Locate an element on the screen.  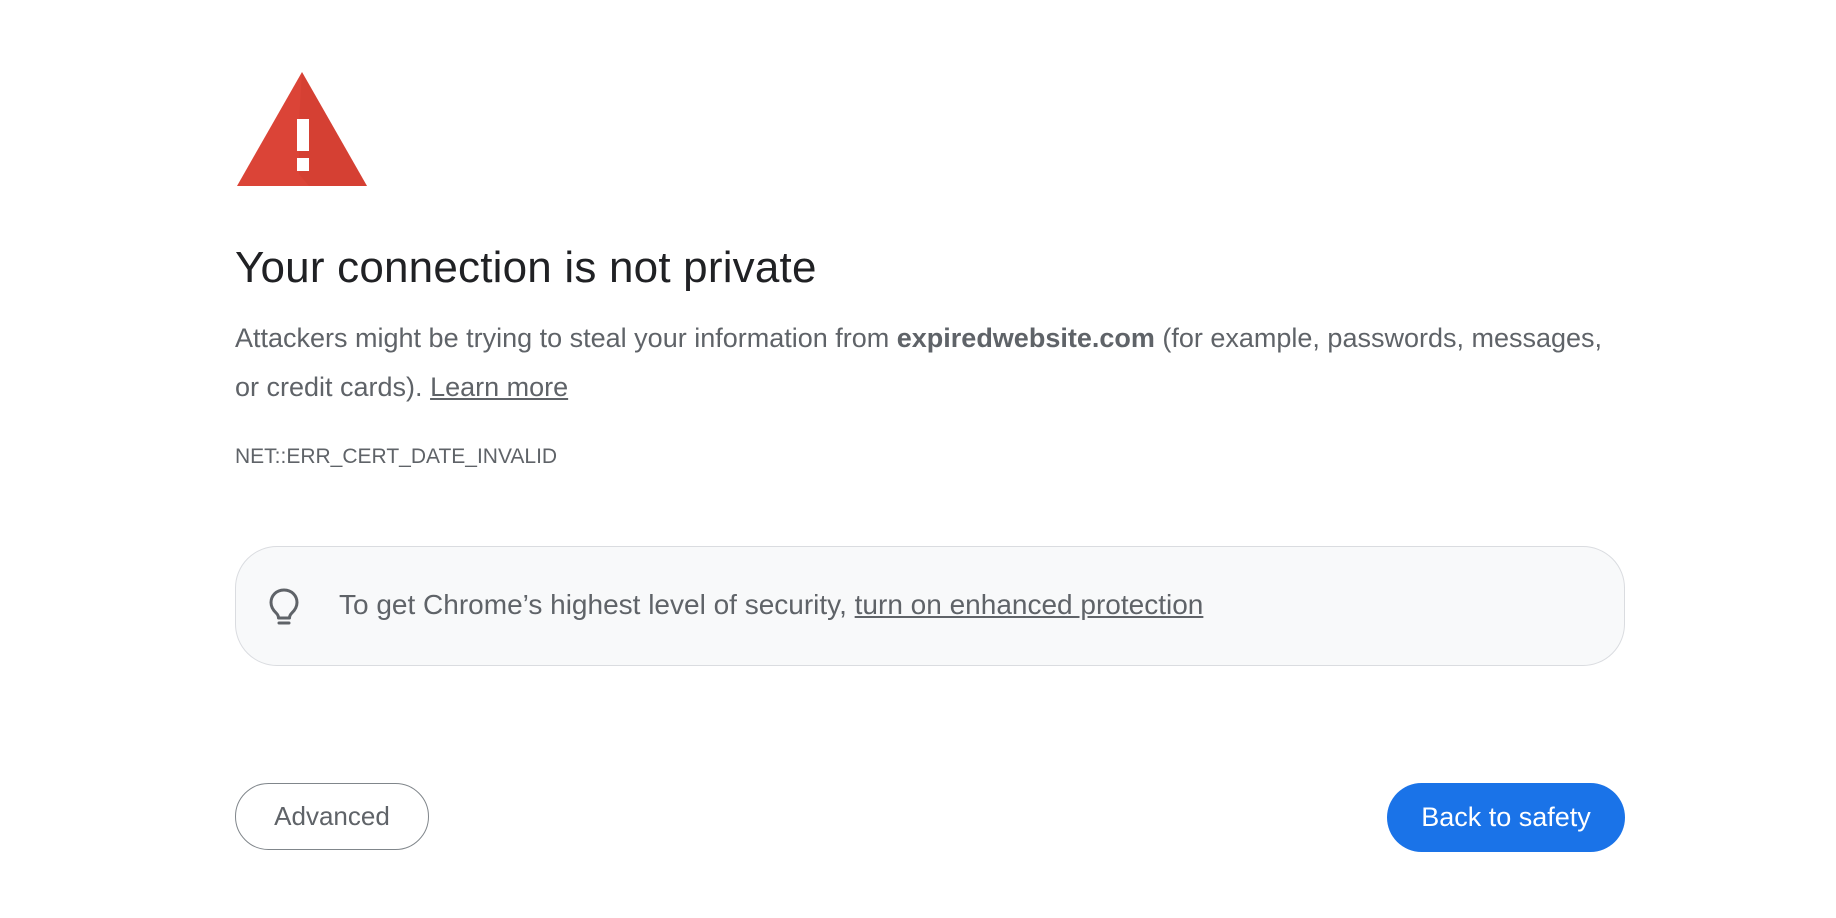
website-domain: expiredwebsite.com is located at coordinates (1025, 338).